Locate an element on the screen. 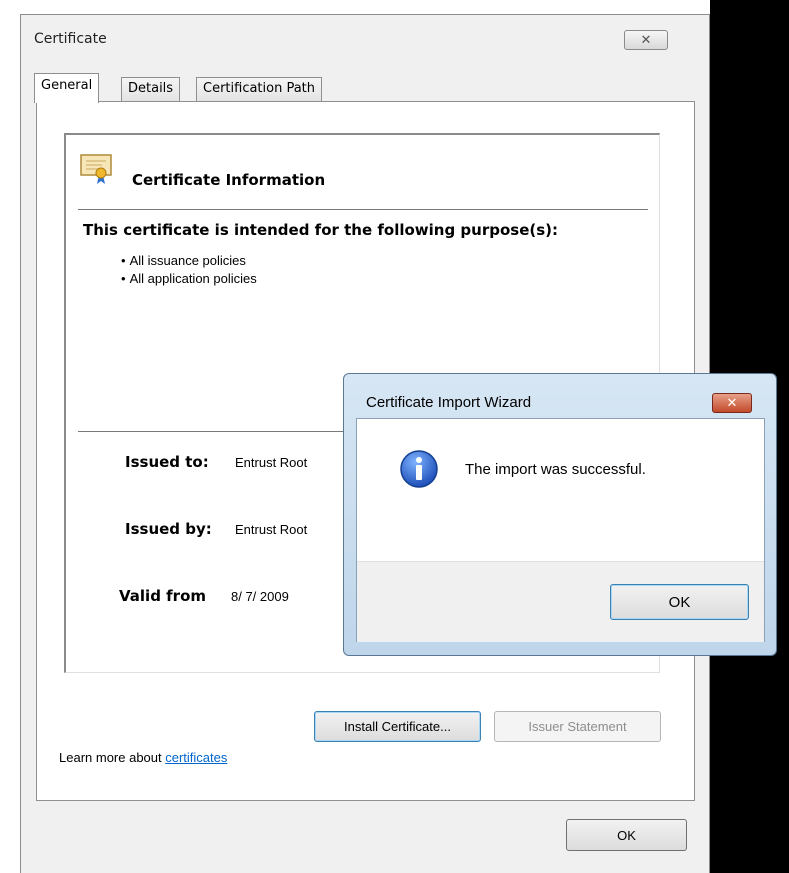 Image resolution: width=789 pixels, height=873 pixels. wizard-title: Certificate Import Wizard is located at coordinates (449, 402).